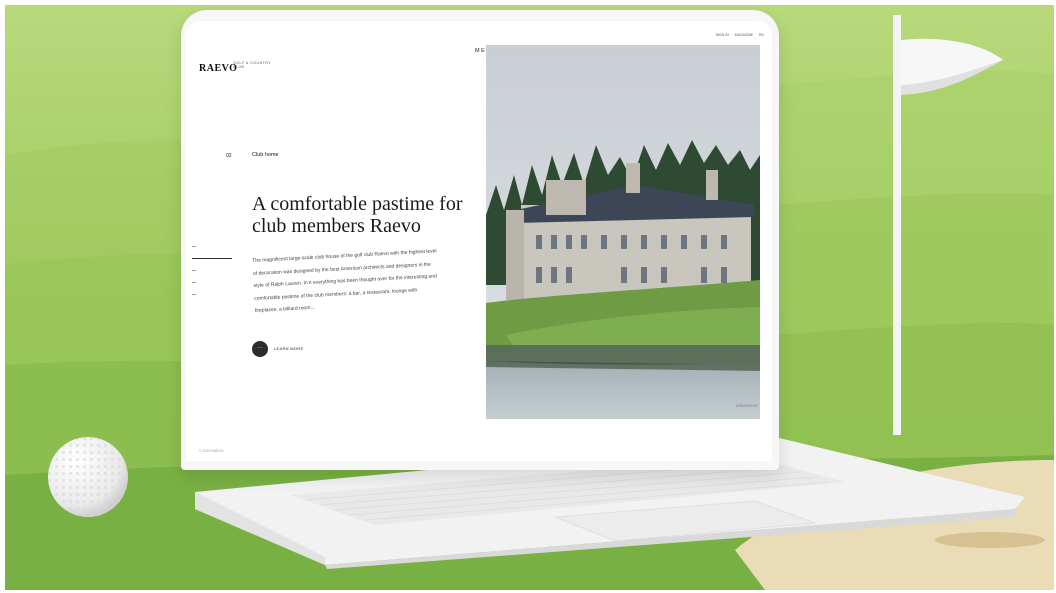 The height and width of the screenshot is (593, 1056). I want to click on golf-flag-icon, so click(948, 225).